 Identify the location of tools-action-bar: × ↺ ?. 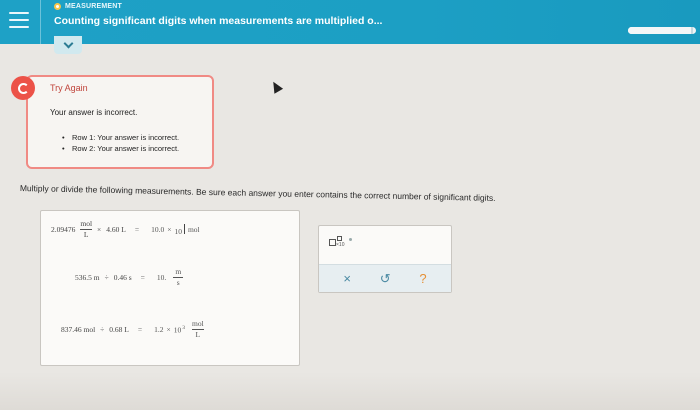
(385, 278).